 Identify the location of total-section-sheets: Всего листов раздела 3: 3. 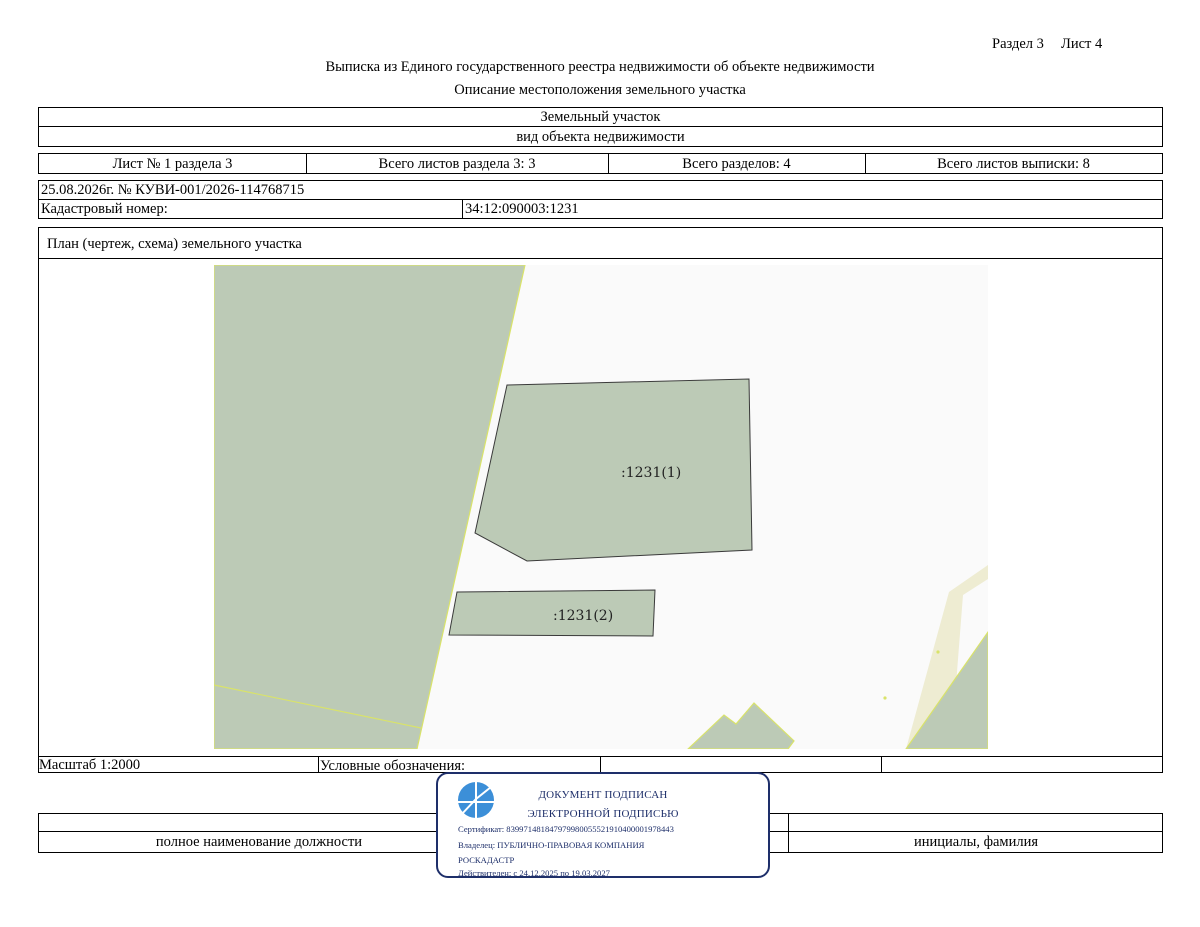
(457, 163).